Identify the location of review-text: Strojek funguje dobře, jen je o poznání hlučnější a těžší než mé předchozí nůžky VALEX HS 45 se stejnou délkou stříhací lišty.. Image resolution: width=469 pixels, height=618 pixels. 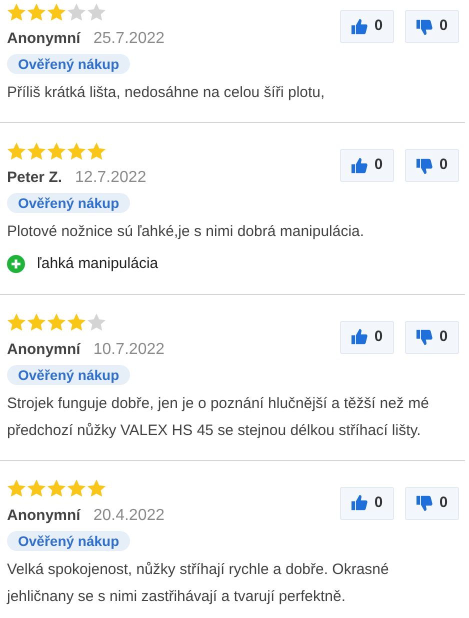
(218, 417).